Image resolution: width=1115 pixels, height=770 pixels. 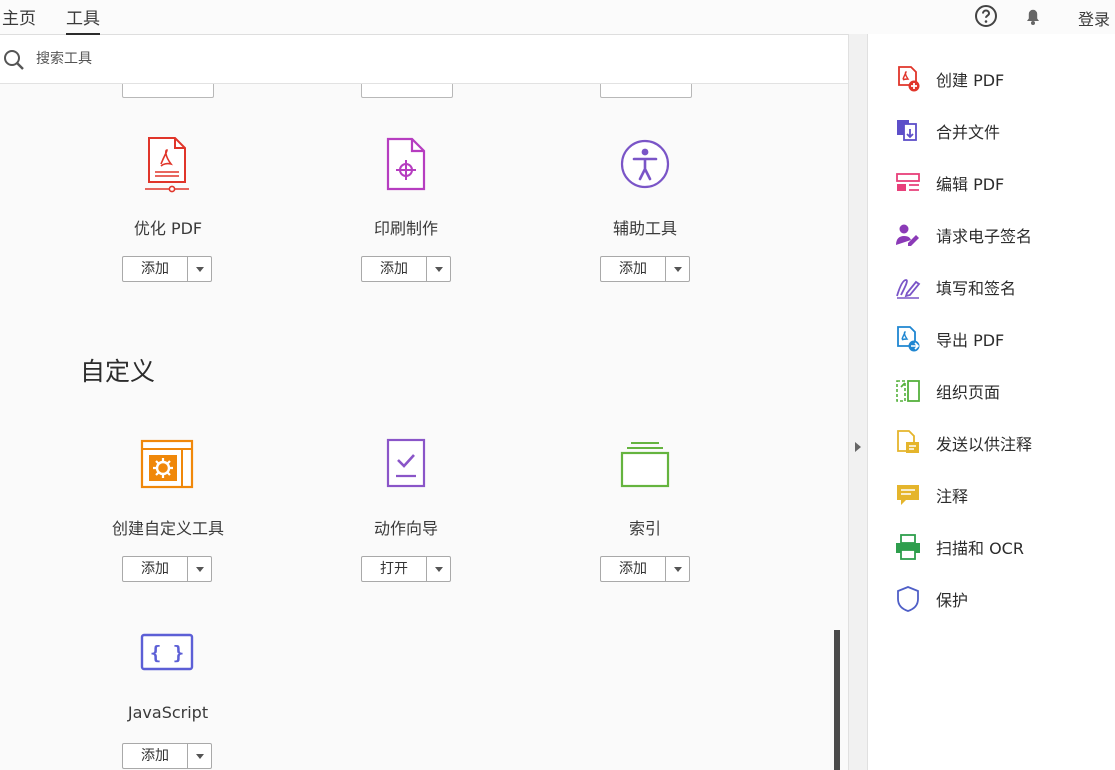 What do you see at coordinates (168, 712) in the screenshot?
I see `tool-label: JavaScript` at bounding box center [168, 712].